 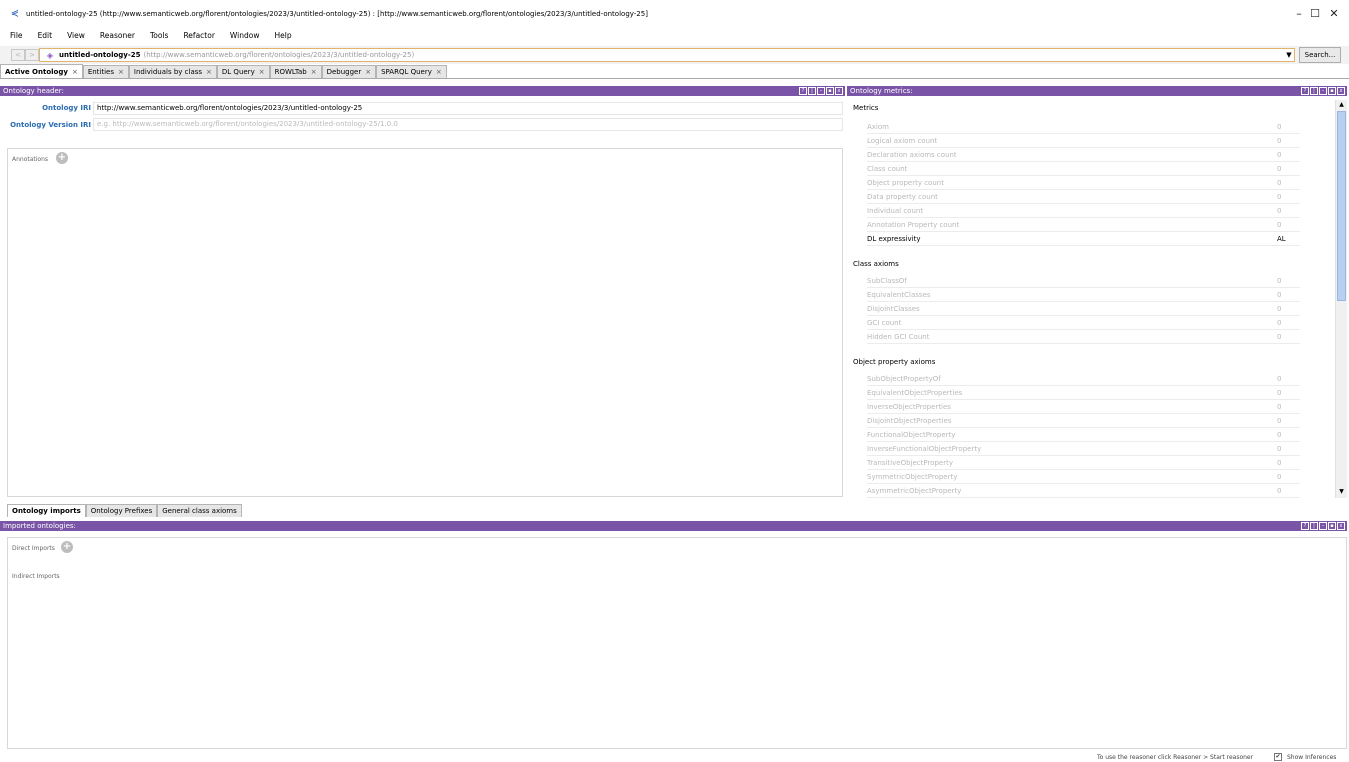 I want to click on metric-row: DL expressivity AL, so click(x=1083, y=239).